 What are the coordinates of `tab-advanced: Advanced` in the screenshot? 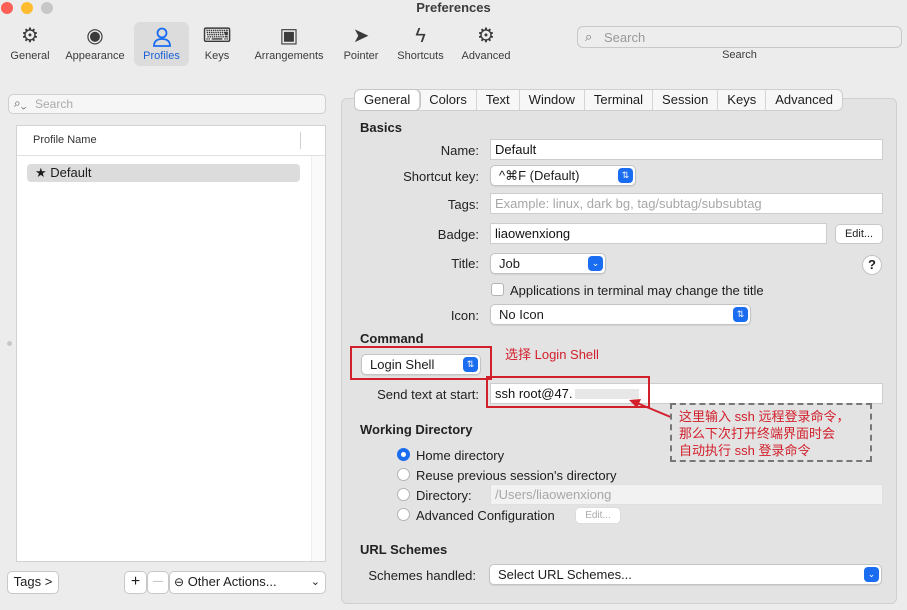 It's located at (804, 100).